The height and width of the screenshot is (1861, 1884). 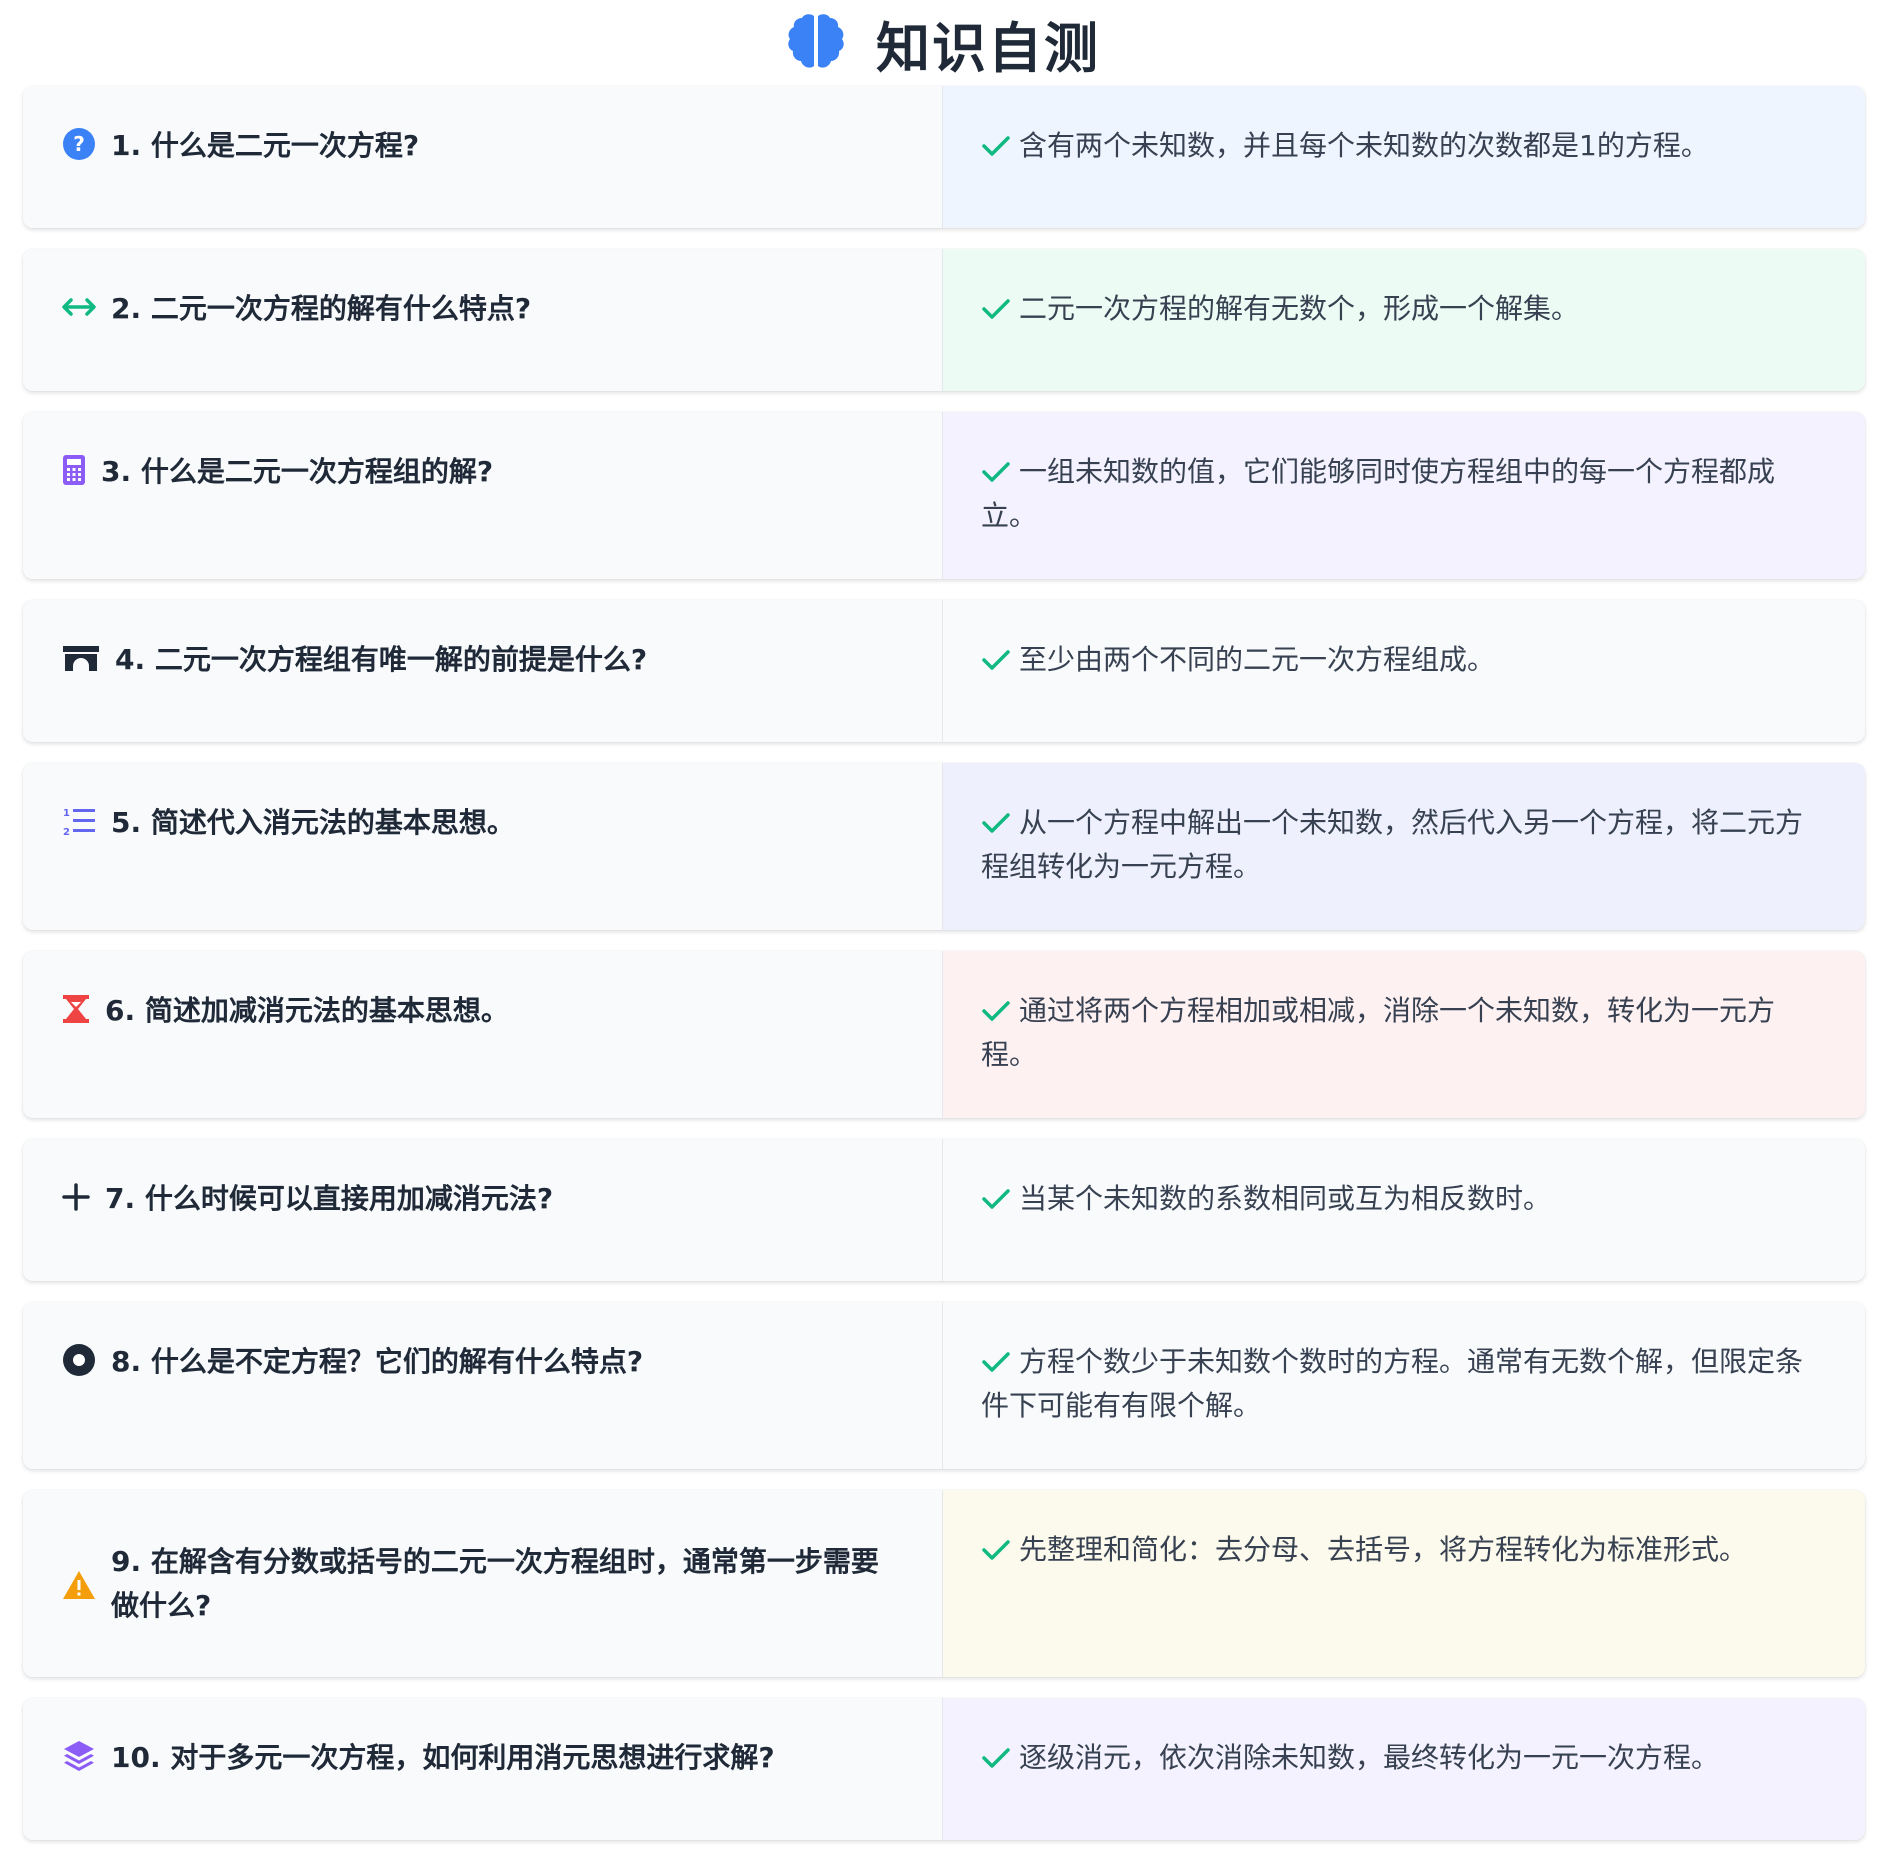 I want to click on question-text: 7. 什么时候可以直接用加减消元法?, so click(x=329, y=1198).